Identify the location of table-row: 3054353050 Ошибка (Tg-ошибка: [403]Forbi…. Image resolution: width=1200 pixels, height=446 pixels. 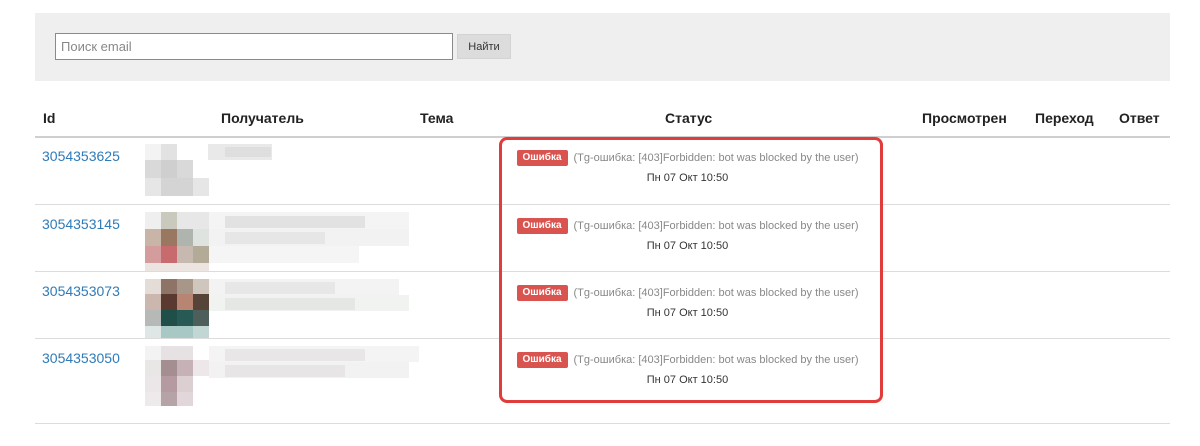
(602, 372).